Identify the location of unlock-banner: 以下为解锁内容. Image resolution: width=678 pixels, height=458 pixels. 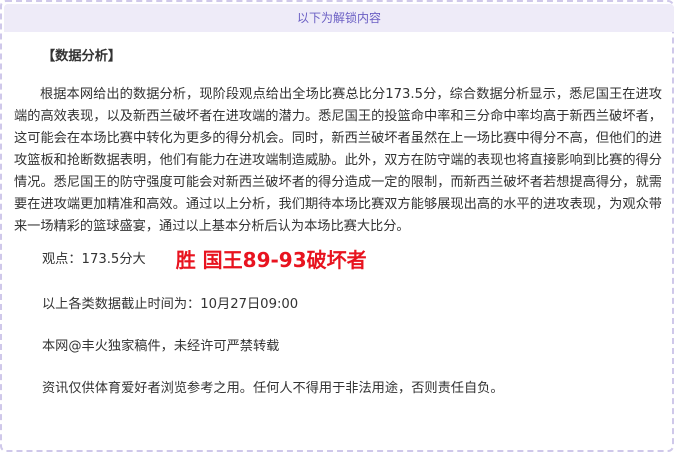
(339, 18).